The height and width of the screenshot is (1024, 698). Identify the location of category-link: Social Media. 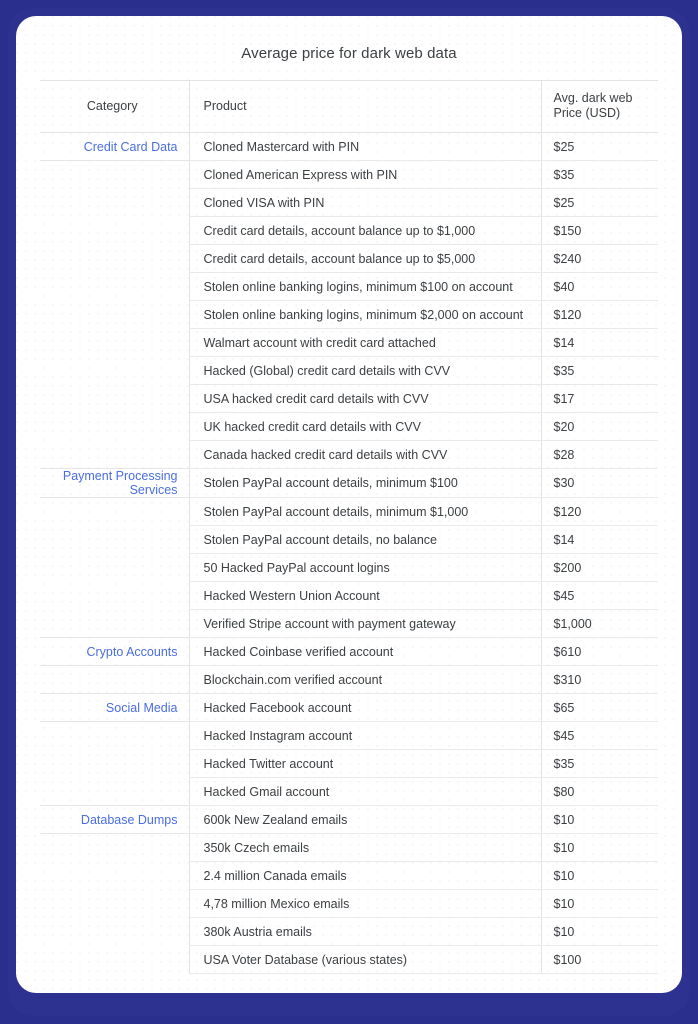
(114, 707).